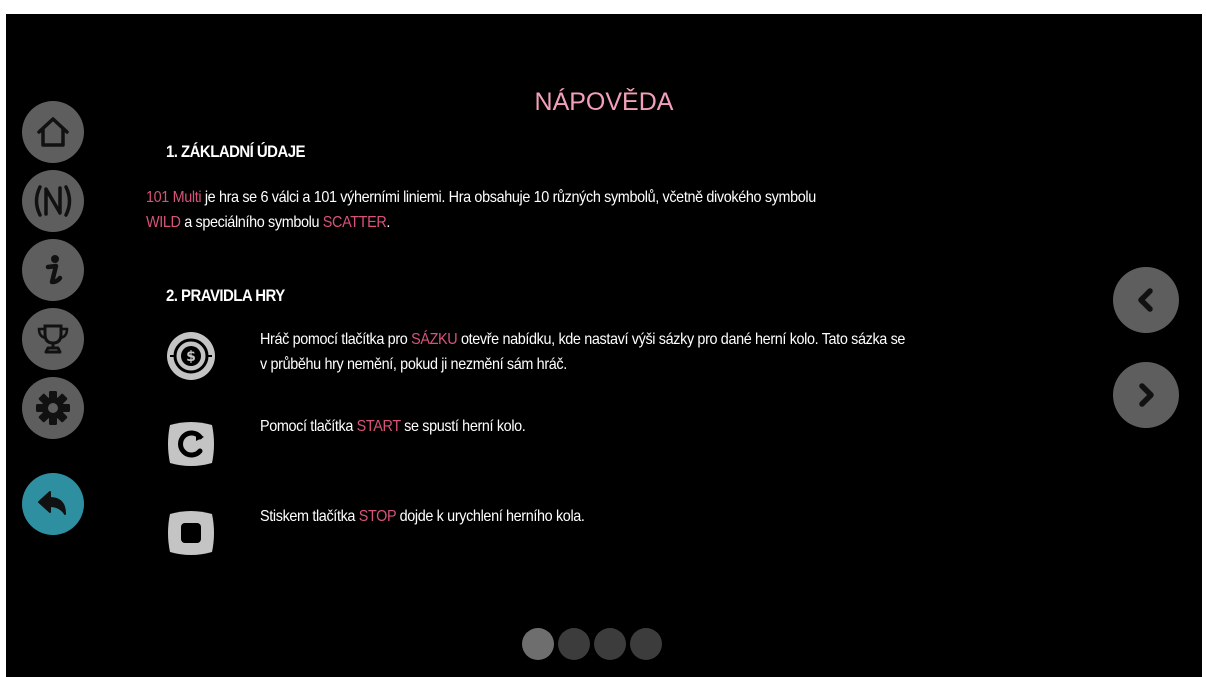 The image size is (1206, 677). I want to click on chevron-left-icon, so click(1145, 300).